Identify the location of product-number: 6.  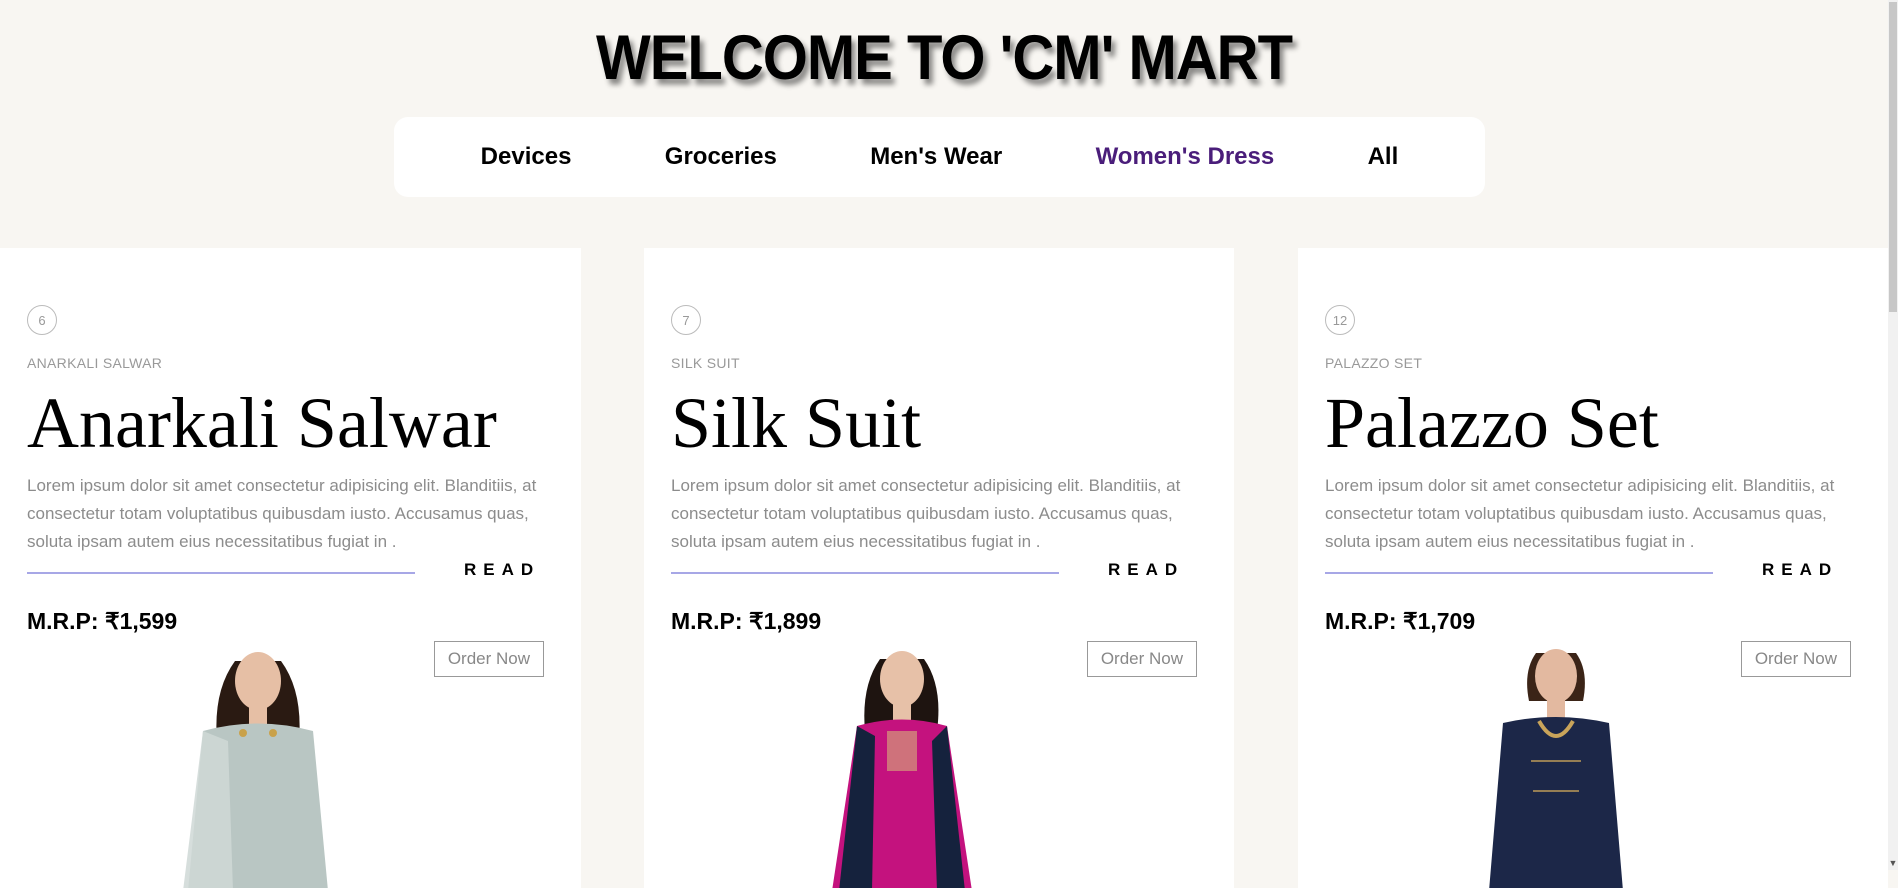
(42, 320).